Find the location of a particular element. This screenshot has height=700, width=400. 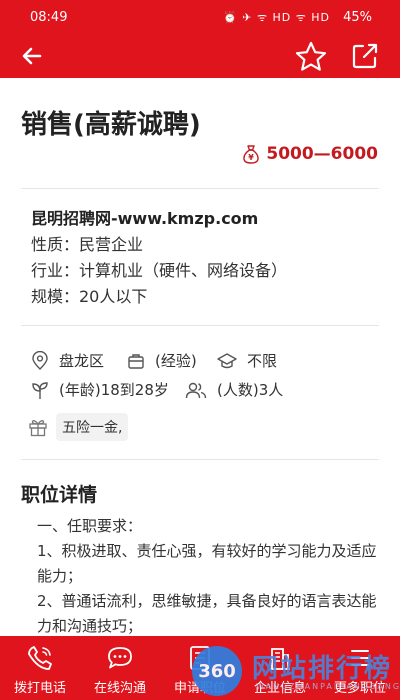

welfare-row: 五险一金, is located at coordinates (78, 427).